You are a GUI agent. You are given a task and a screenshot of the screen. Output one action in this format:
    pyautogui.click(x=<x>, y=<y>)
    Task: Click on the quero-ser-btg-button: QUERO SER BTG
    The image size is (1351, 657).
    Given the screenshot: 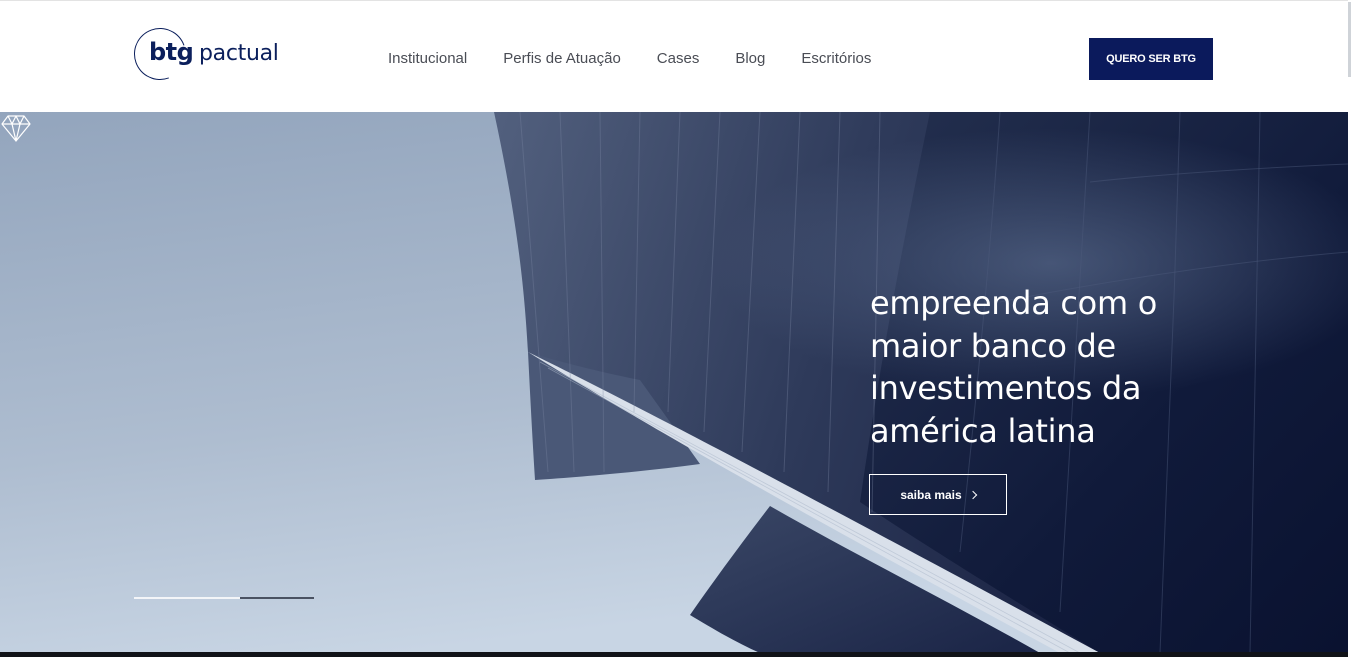 What is the action you would take?
    pyautogui.click(x=1151, y=59)
    